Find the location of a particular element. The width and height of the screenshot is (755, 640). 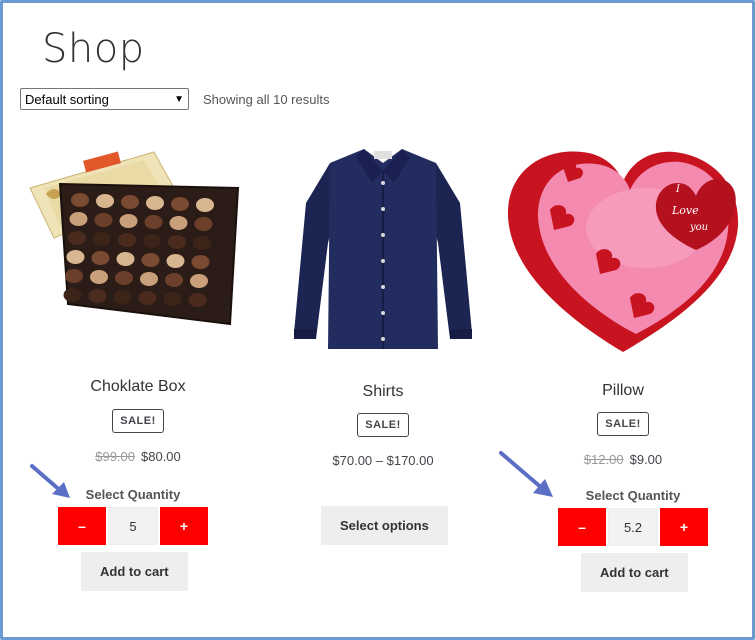

qty-input: 5 is located at coordinates (133, 526).